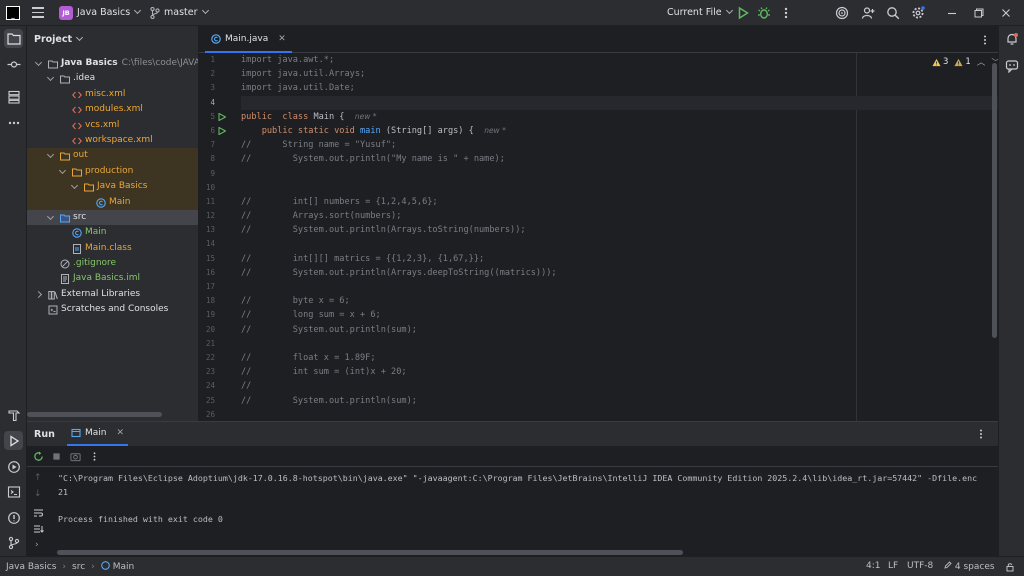  I want to click on chevron-right-icon: ›, so click(37, 545).